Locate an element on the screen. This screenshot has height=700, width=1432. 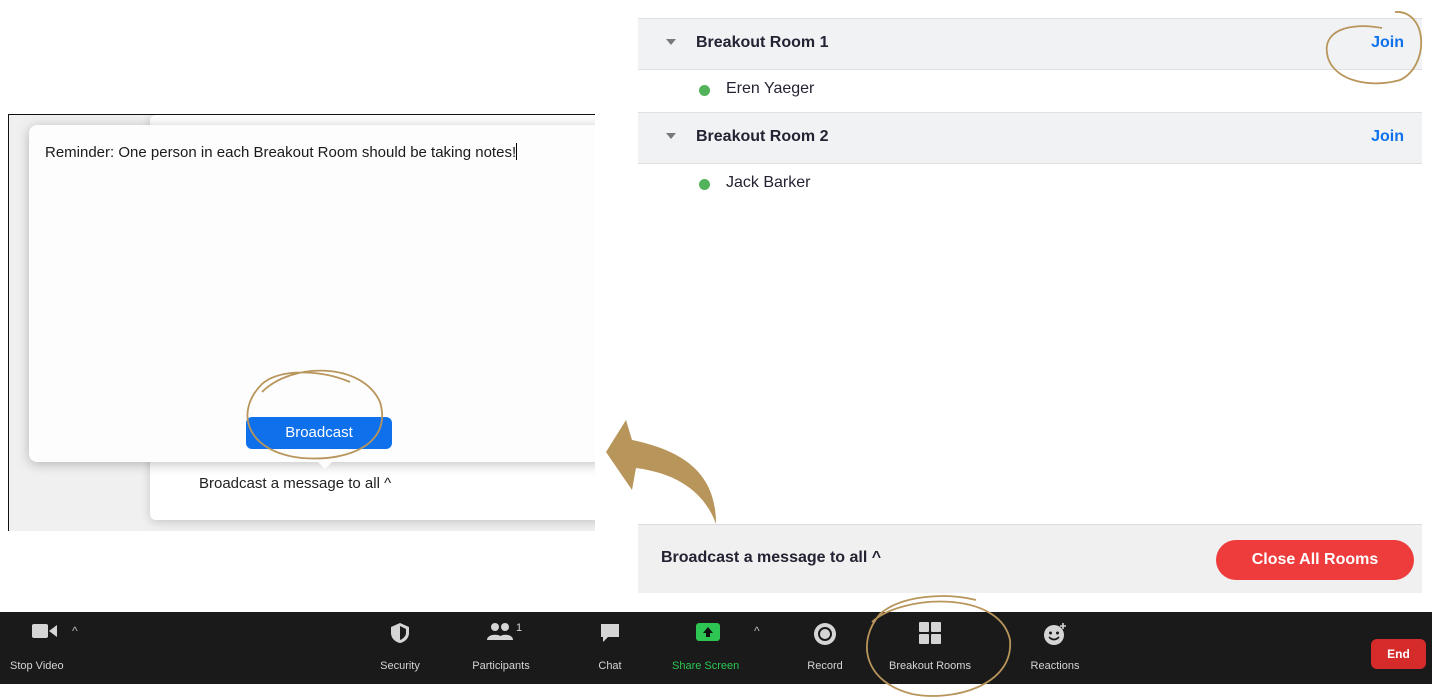
shield-icon is located at coordinates (400, 633).